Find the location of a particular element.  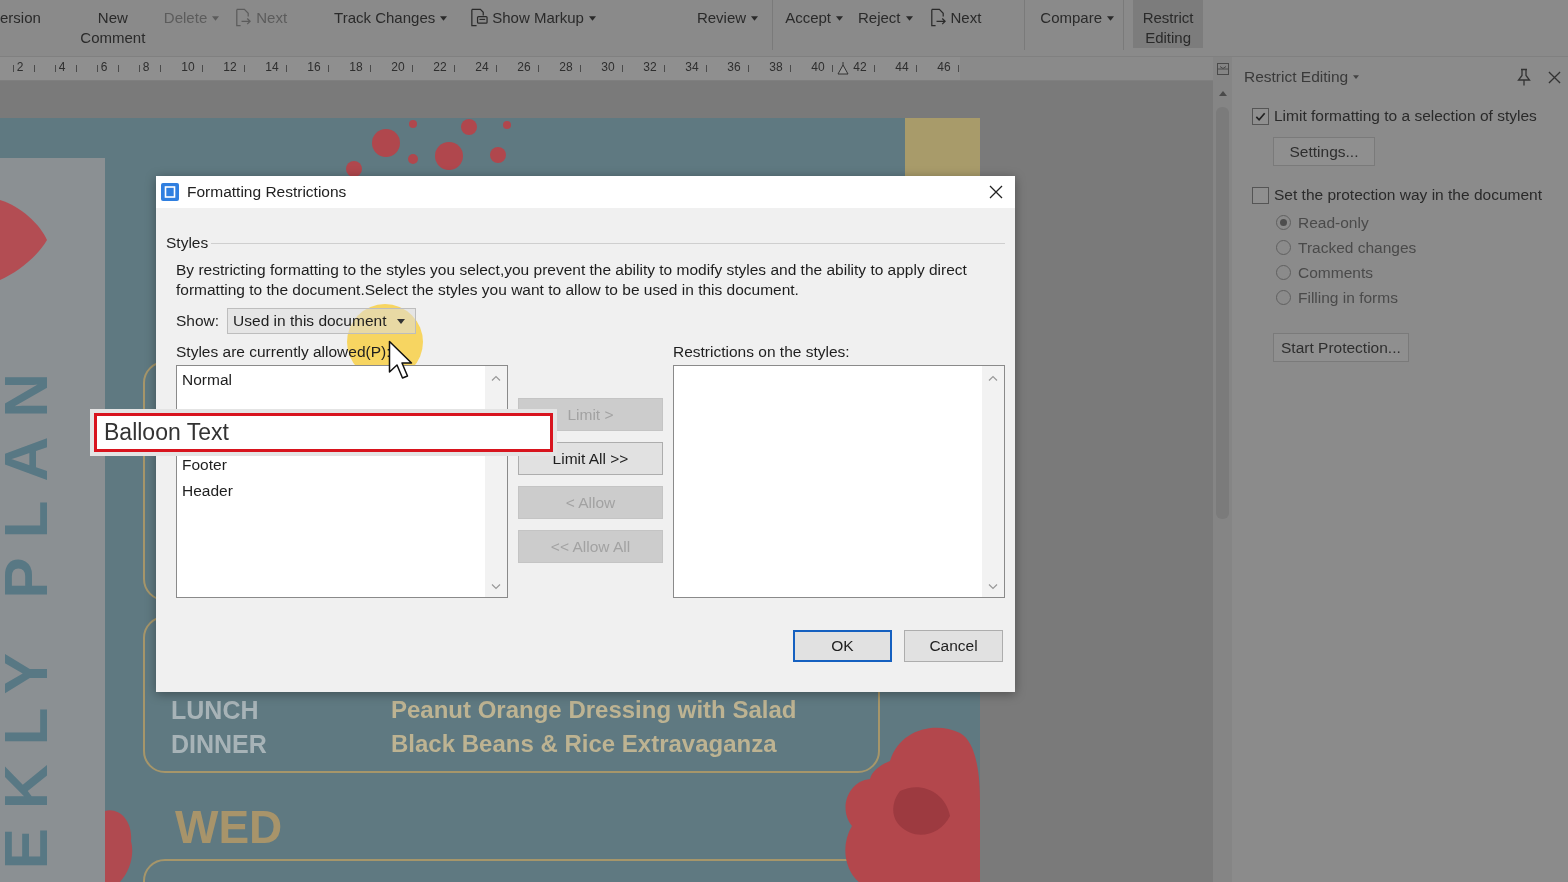

pin-icon is located at coordinates (1524, 77).